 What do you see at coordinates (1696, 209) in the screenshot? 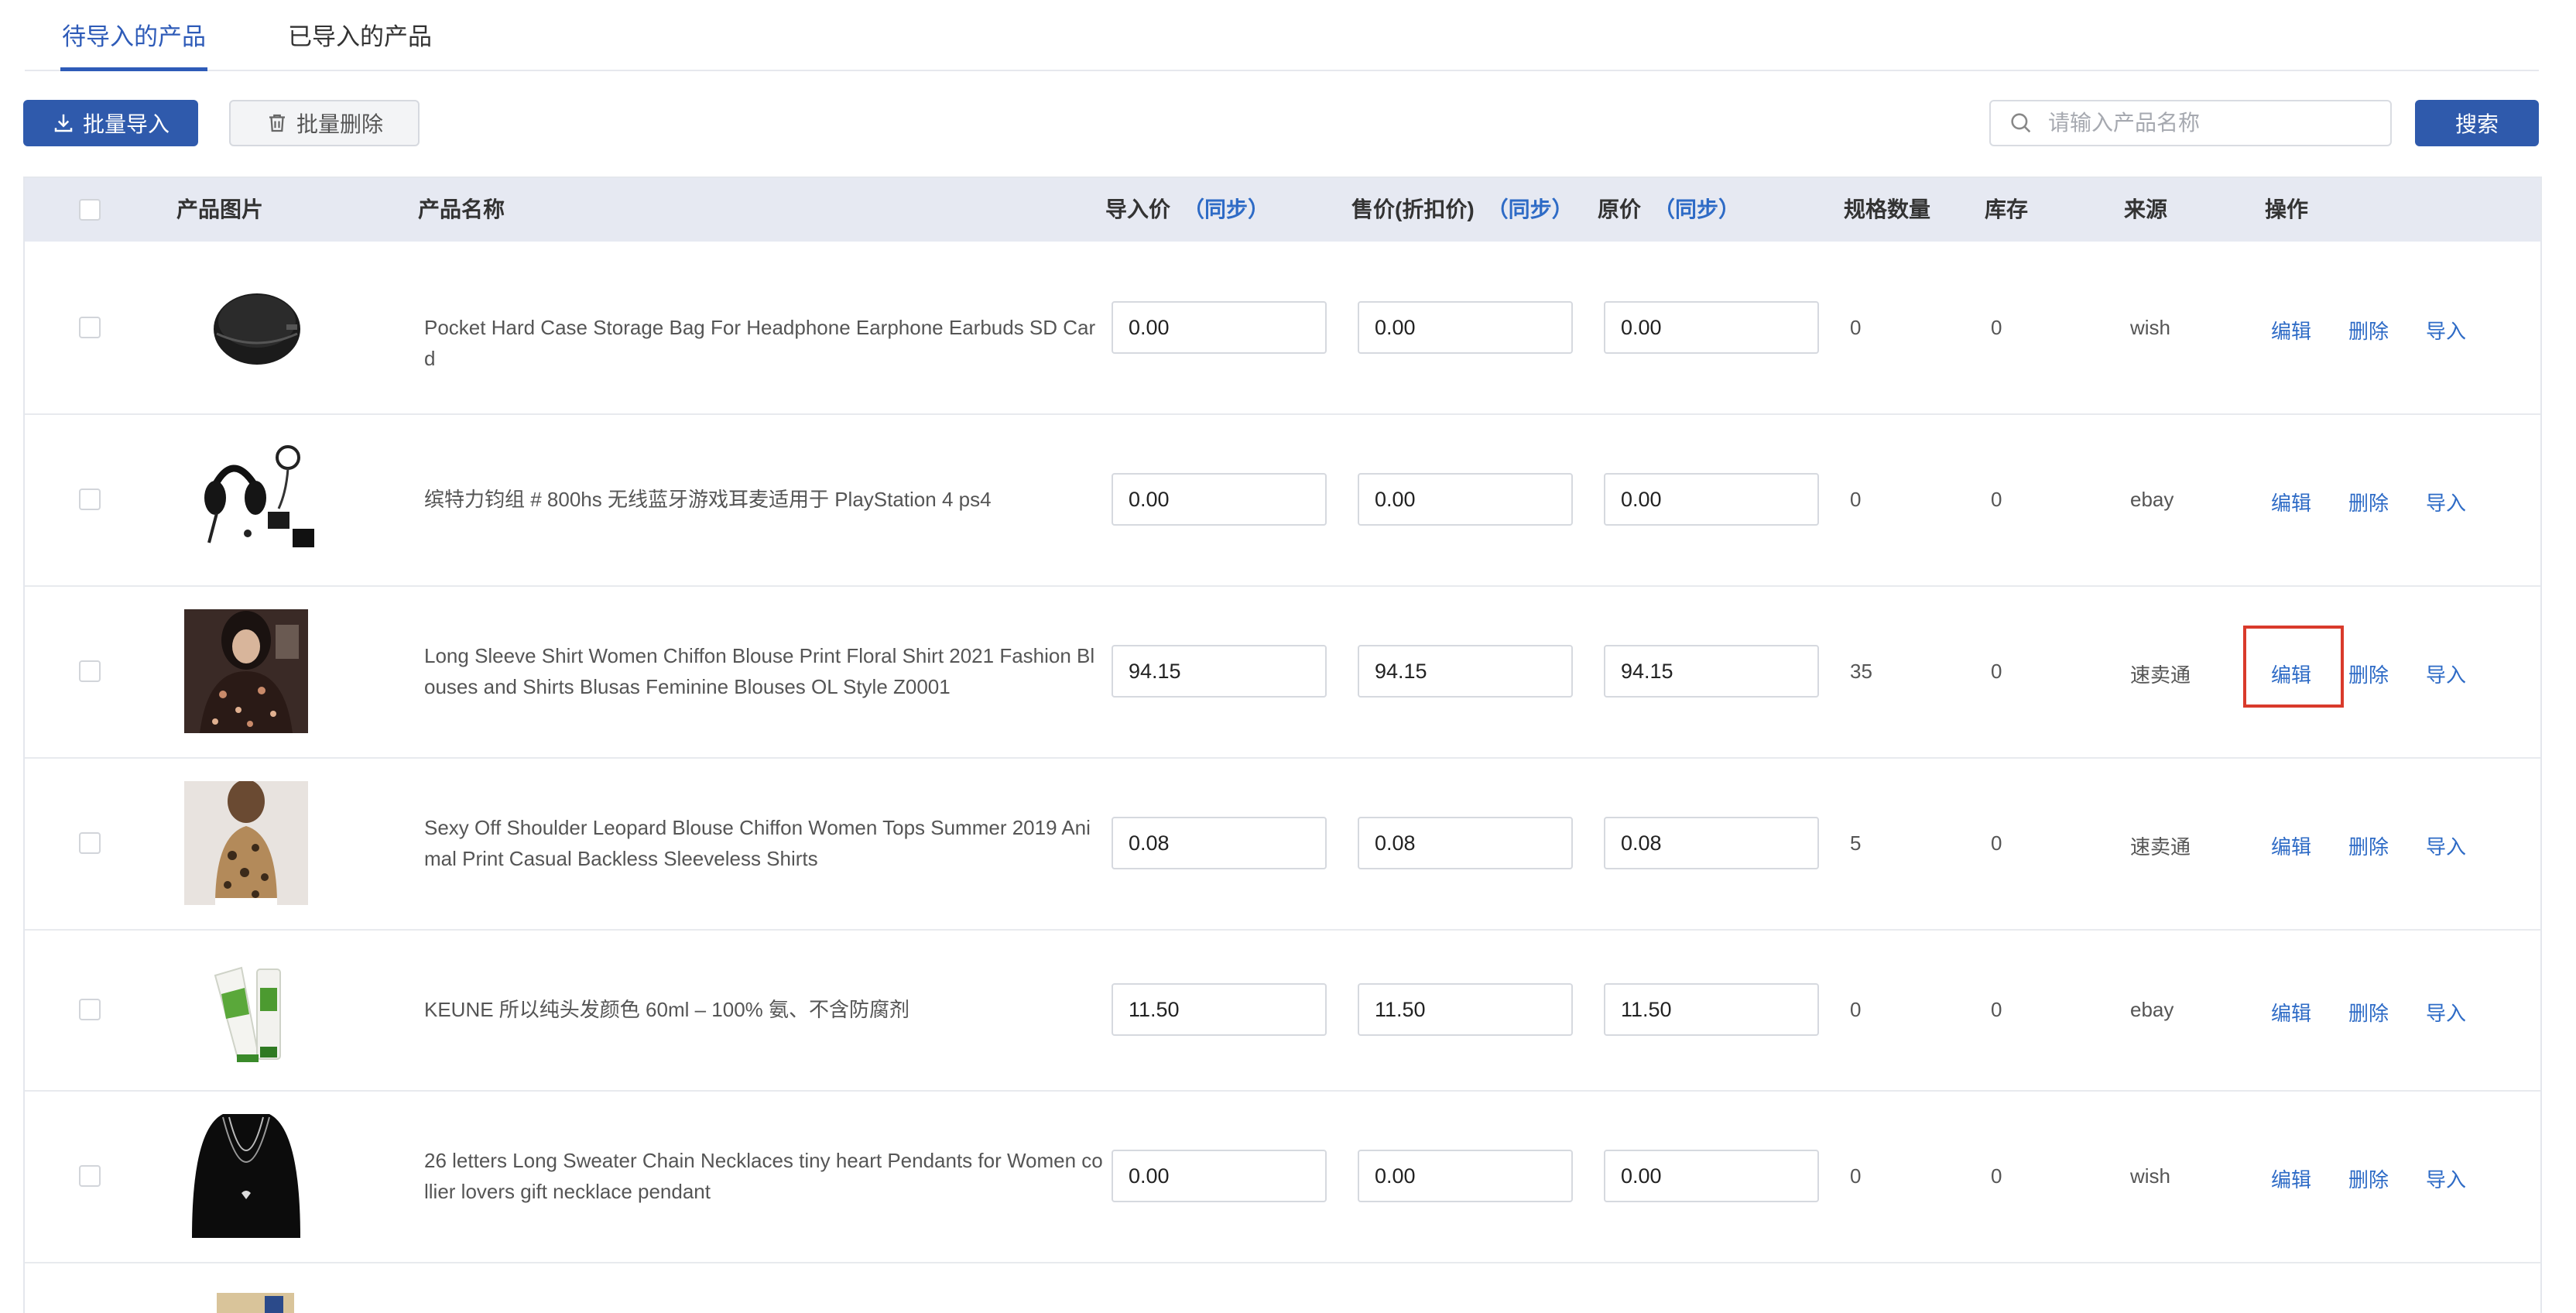
I see `sync-original-price-link: （同步）` at bounding box center [1696, 209].